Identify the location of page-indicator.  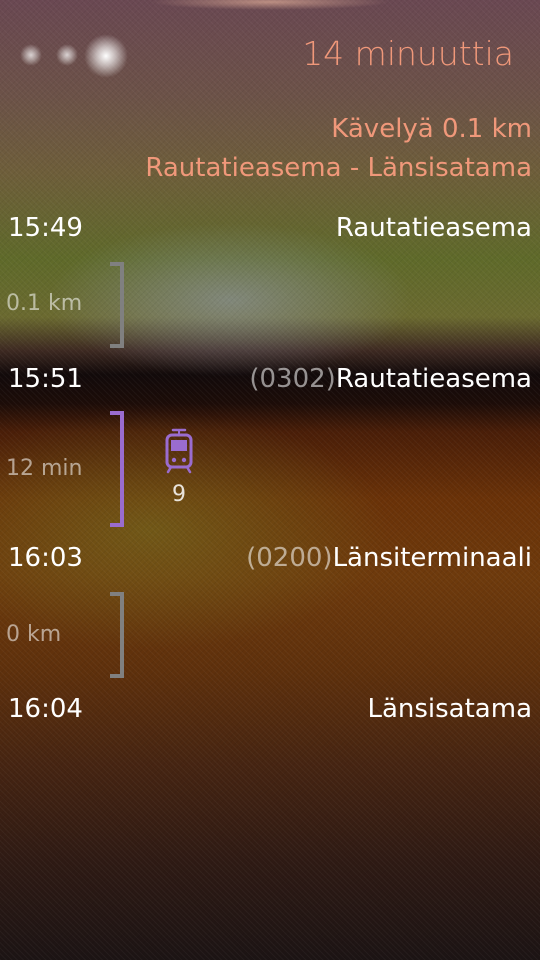
(73, 56).